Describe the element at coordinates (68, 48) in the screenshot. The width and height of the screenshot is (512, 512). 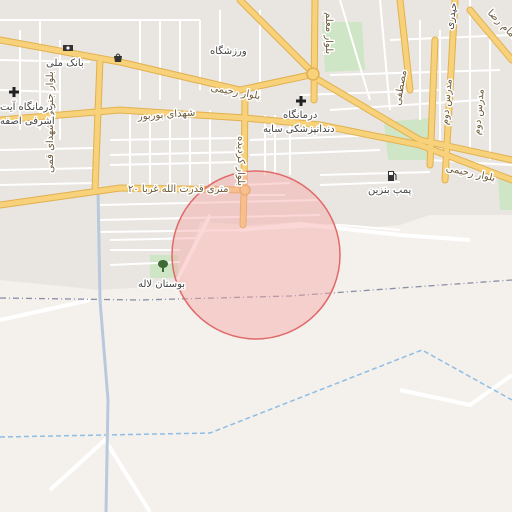
I see `bank-icon` at that location.